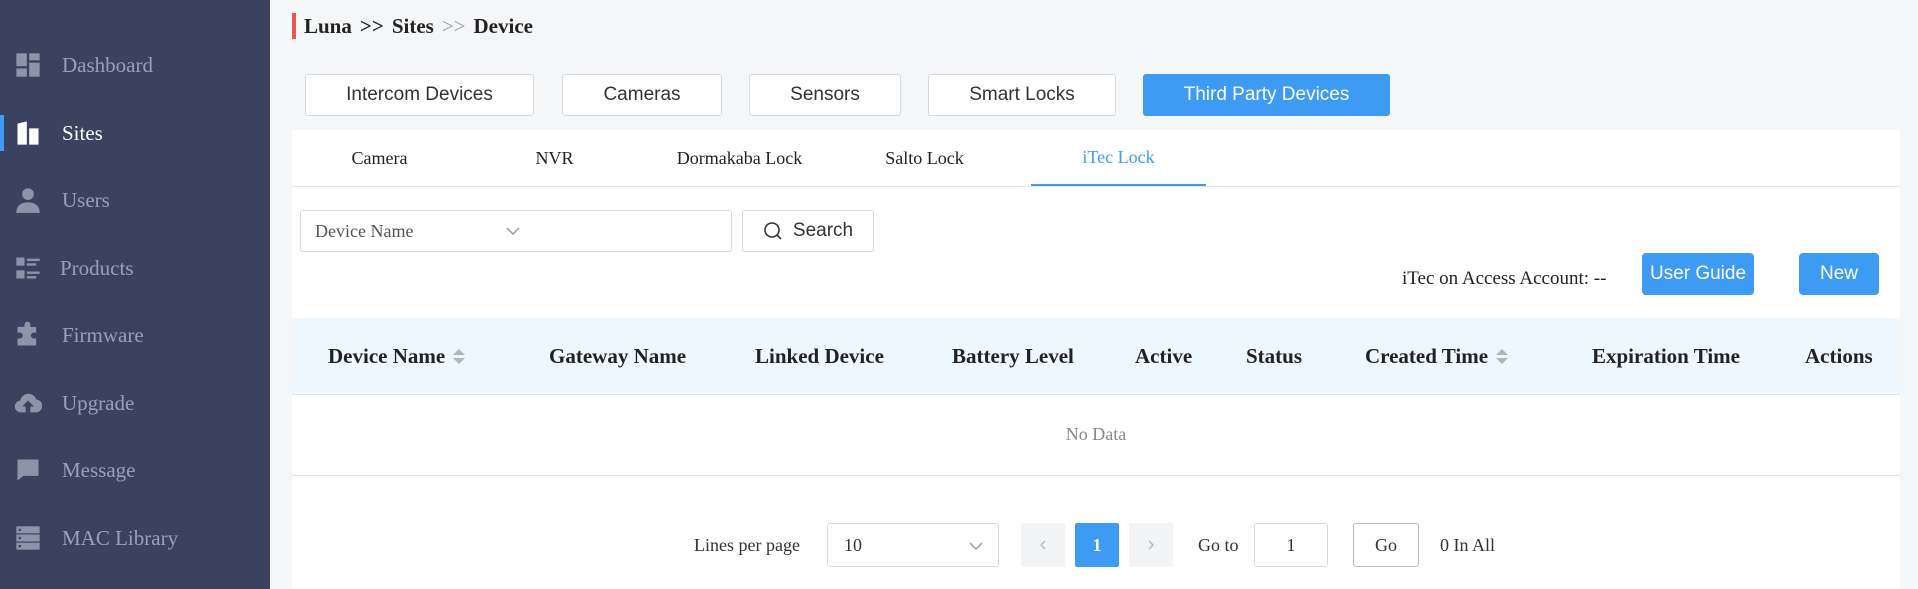 The image size is (1918, 589). I want to click on tab-smart-locks: Smart Locks, so click(1022, 95).